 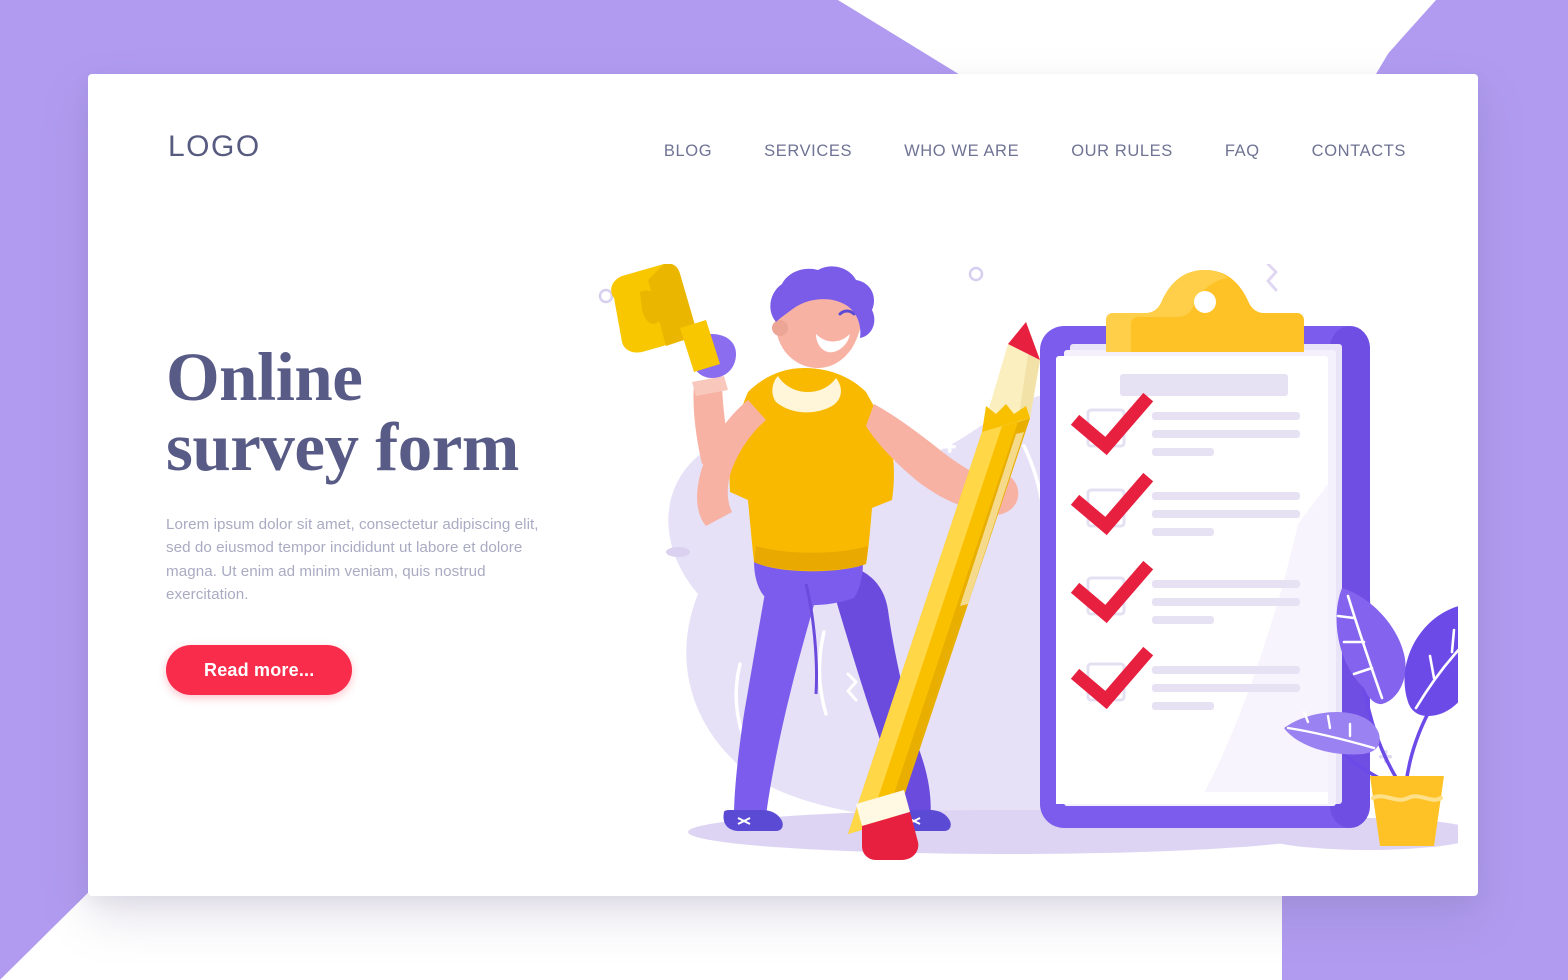 What do you see at coordinates (665, 318) in the screenshot?
I see `megaphone` at bounding box center [665, 318].